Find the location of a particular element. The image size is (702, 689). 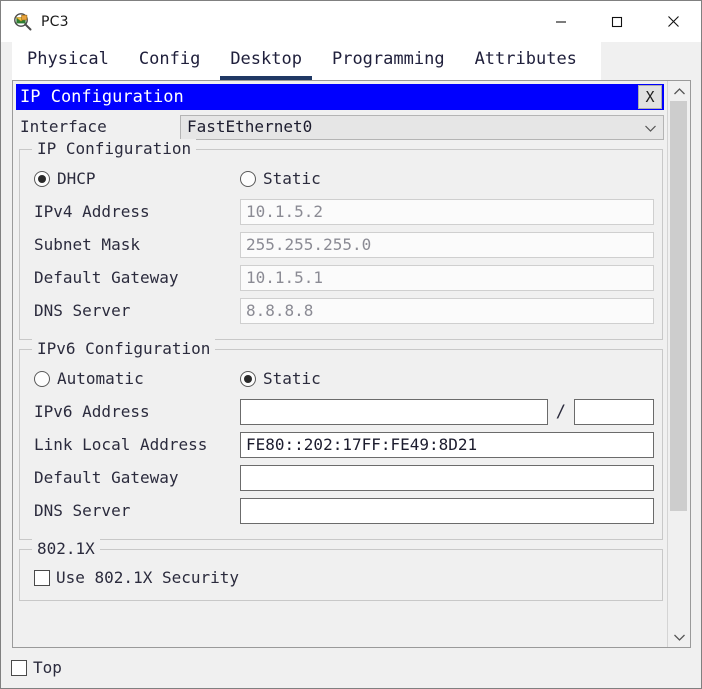

ipv6-prefix-length-input is located at coordinates (614, 411).